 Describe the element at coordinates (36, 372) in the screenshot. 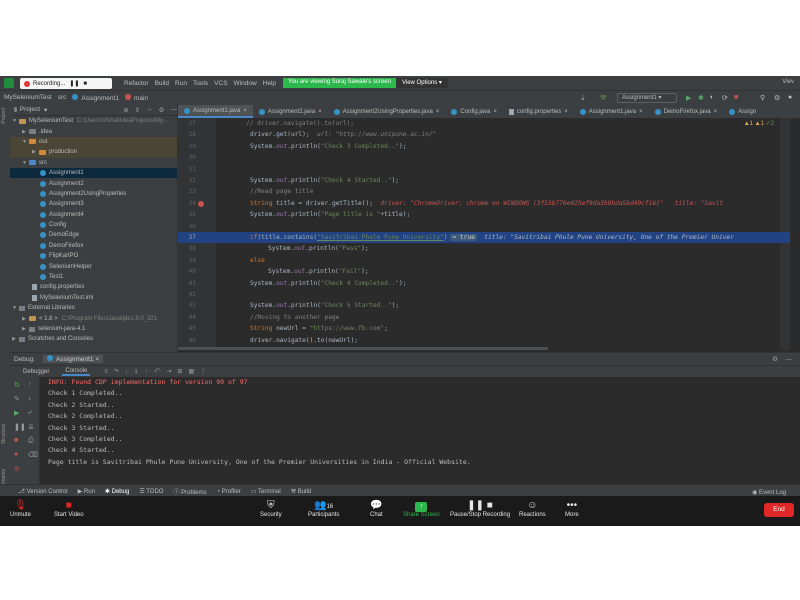

I see `tab-debugger: Debugger` at that location.